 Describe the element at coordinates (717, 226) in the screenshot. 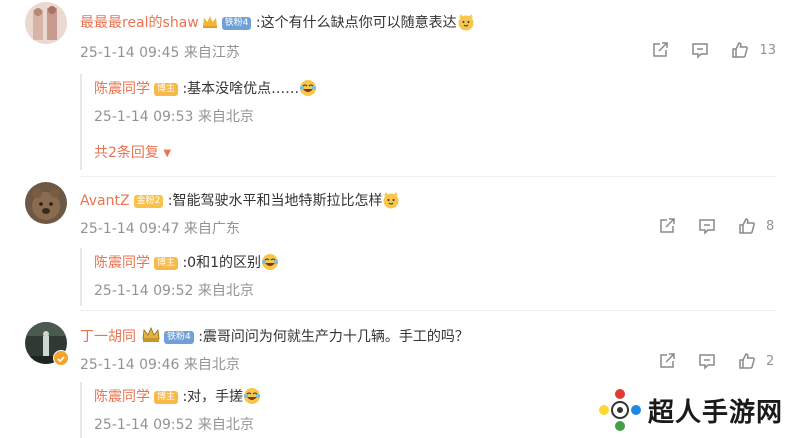

I see `comment-actions: 8` at that location.